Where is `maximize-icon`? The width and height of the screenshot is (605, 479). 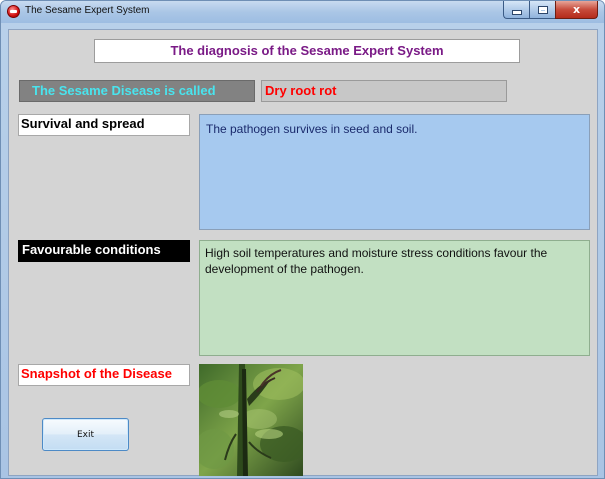 maximize-icon is located at coordinates (542, 9).